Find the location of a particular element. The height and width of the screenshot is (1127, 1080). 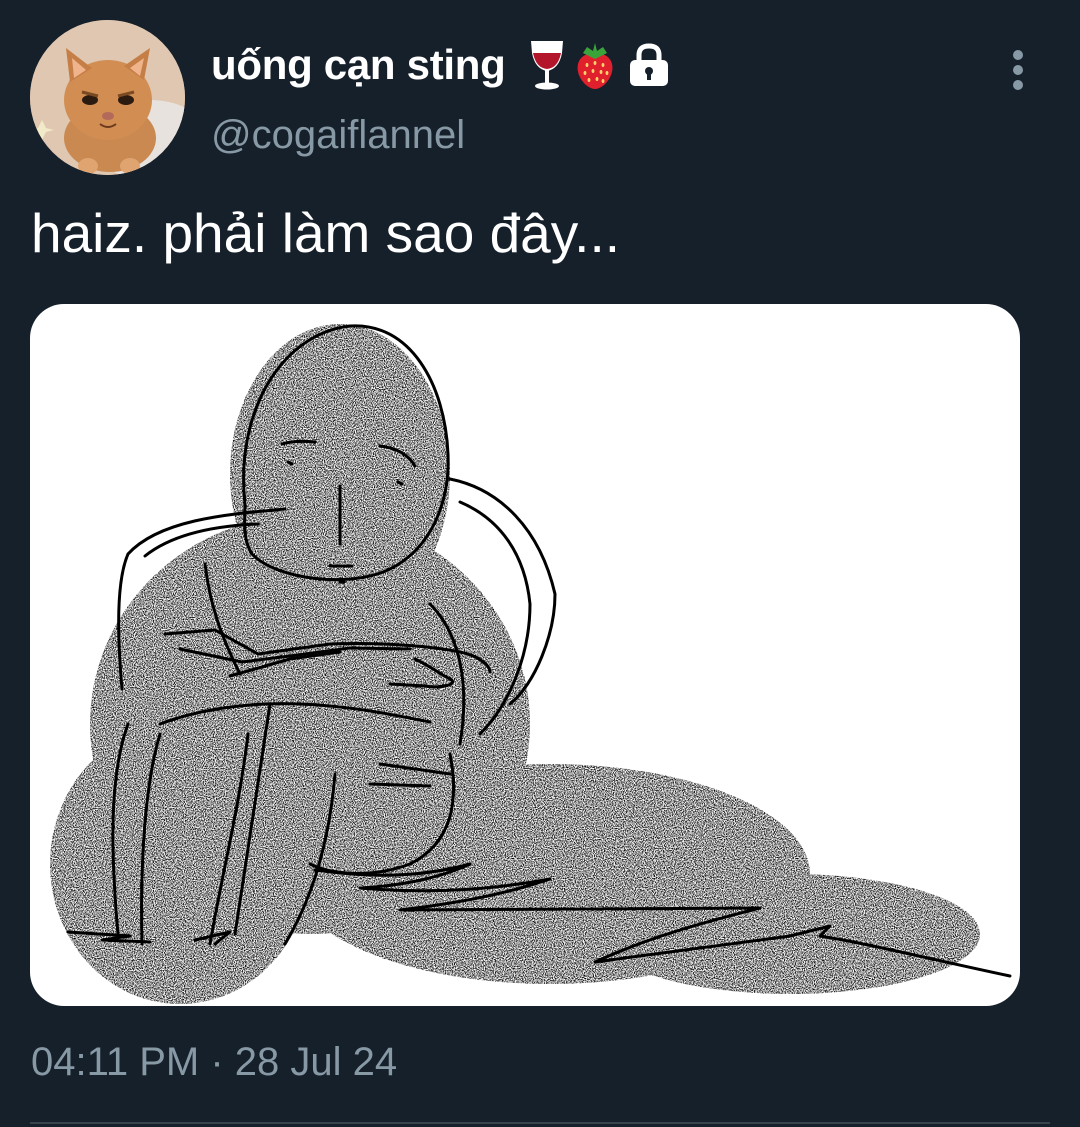

strawberry-emoji-icon is located at coordinates (595, 66).